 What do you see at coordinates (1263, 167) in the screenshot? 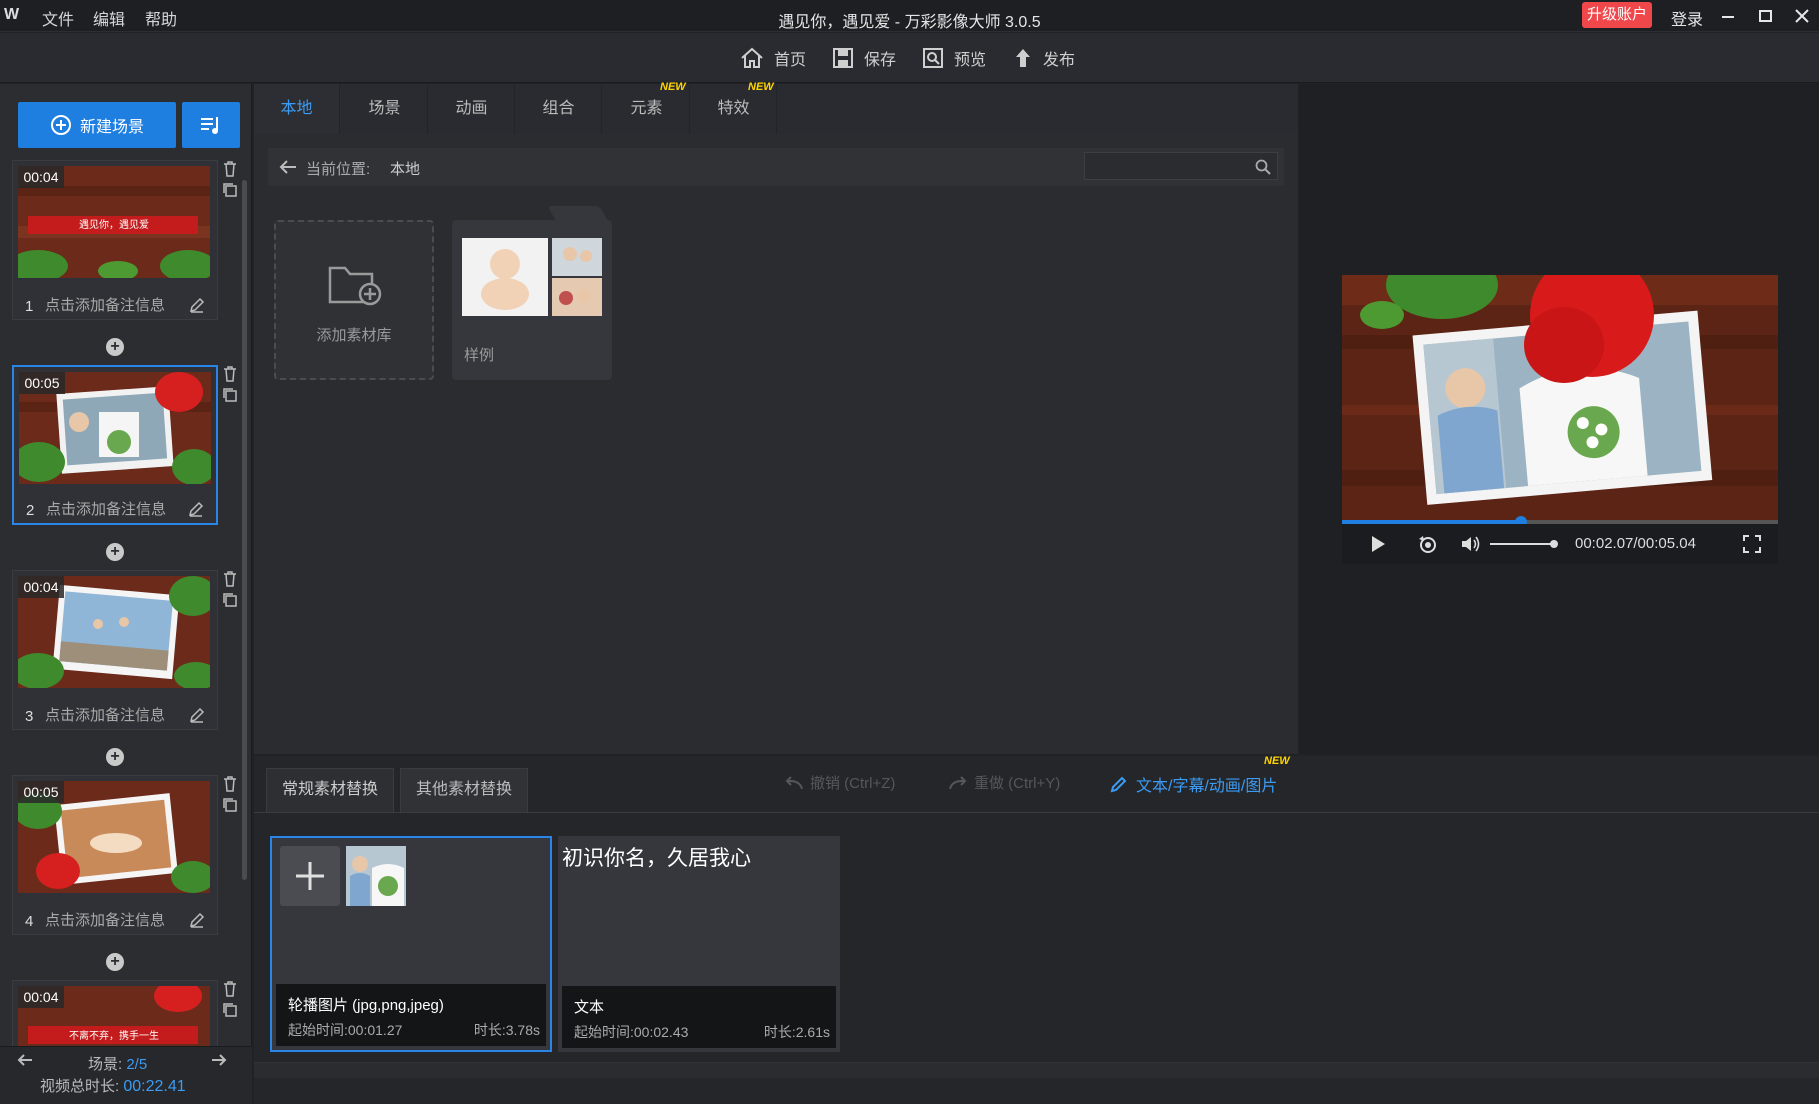
I see `search-icon` at bounding box center [1263, 167].